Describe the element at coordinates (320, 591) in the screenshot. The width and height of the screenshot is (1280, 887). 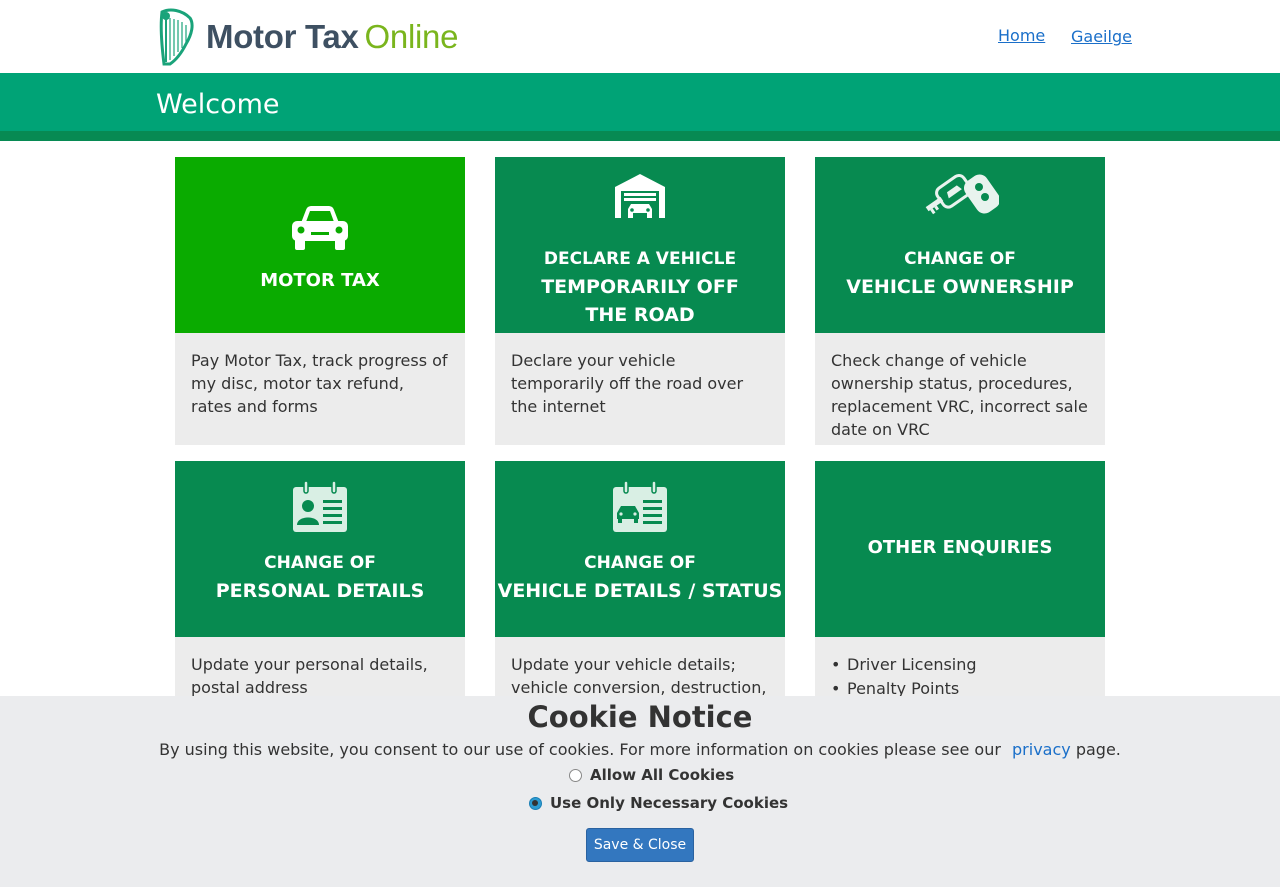
I see `card-title-line2: PERSONAL DETAILS` at that location.